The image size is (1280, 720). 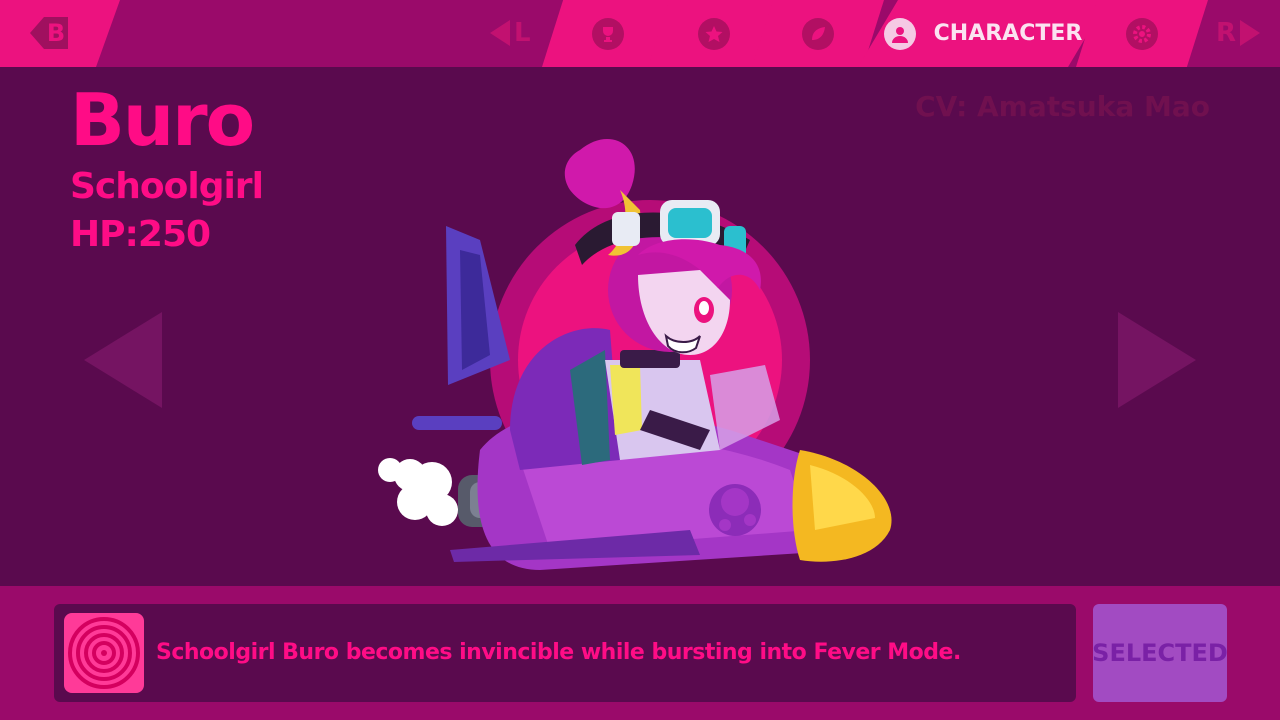 I want to click on next-tab-key: R, so click(x=1226, y=33).